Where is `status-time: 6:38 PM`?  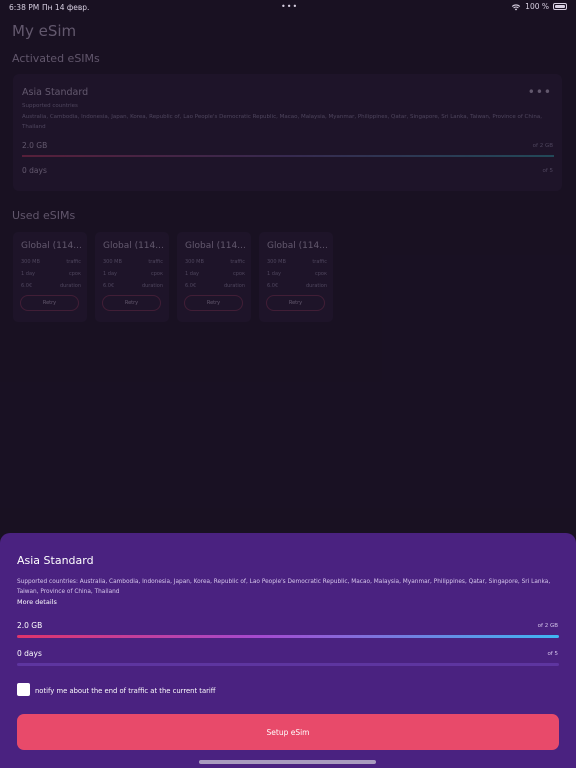
status-time: 6:38 PM is located at coordinates (24, 7).